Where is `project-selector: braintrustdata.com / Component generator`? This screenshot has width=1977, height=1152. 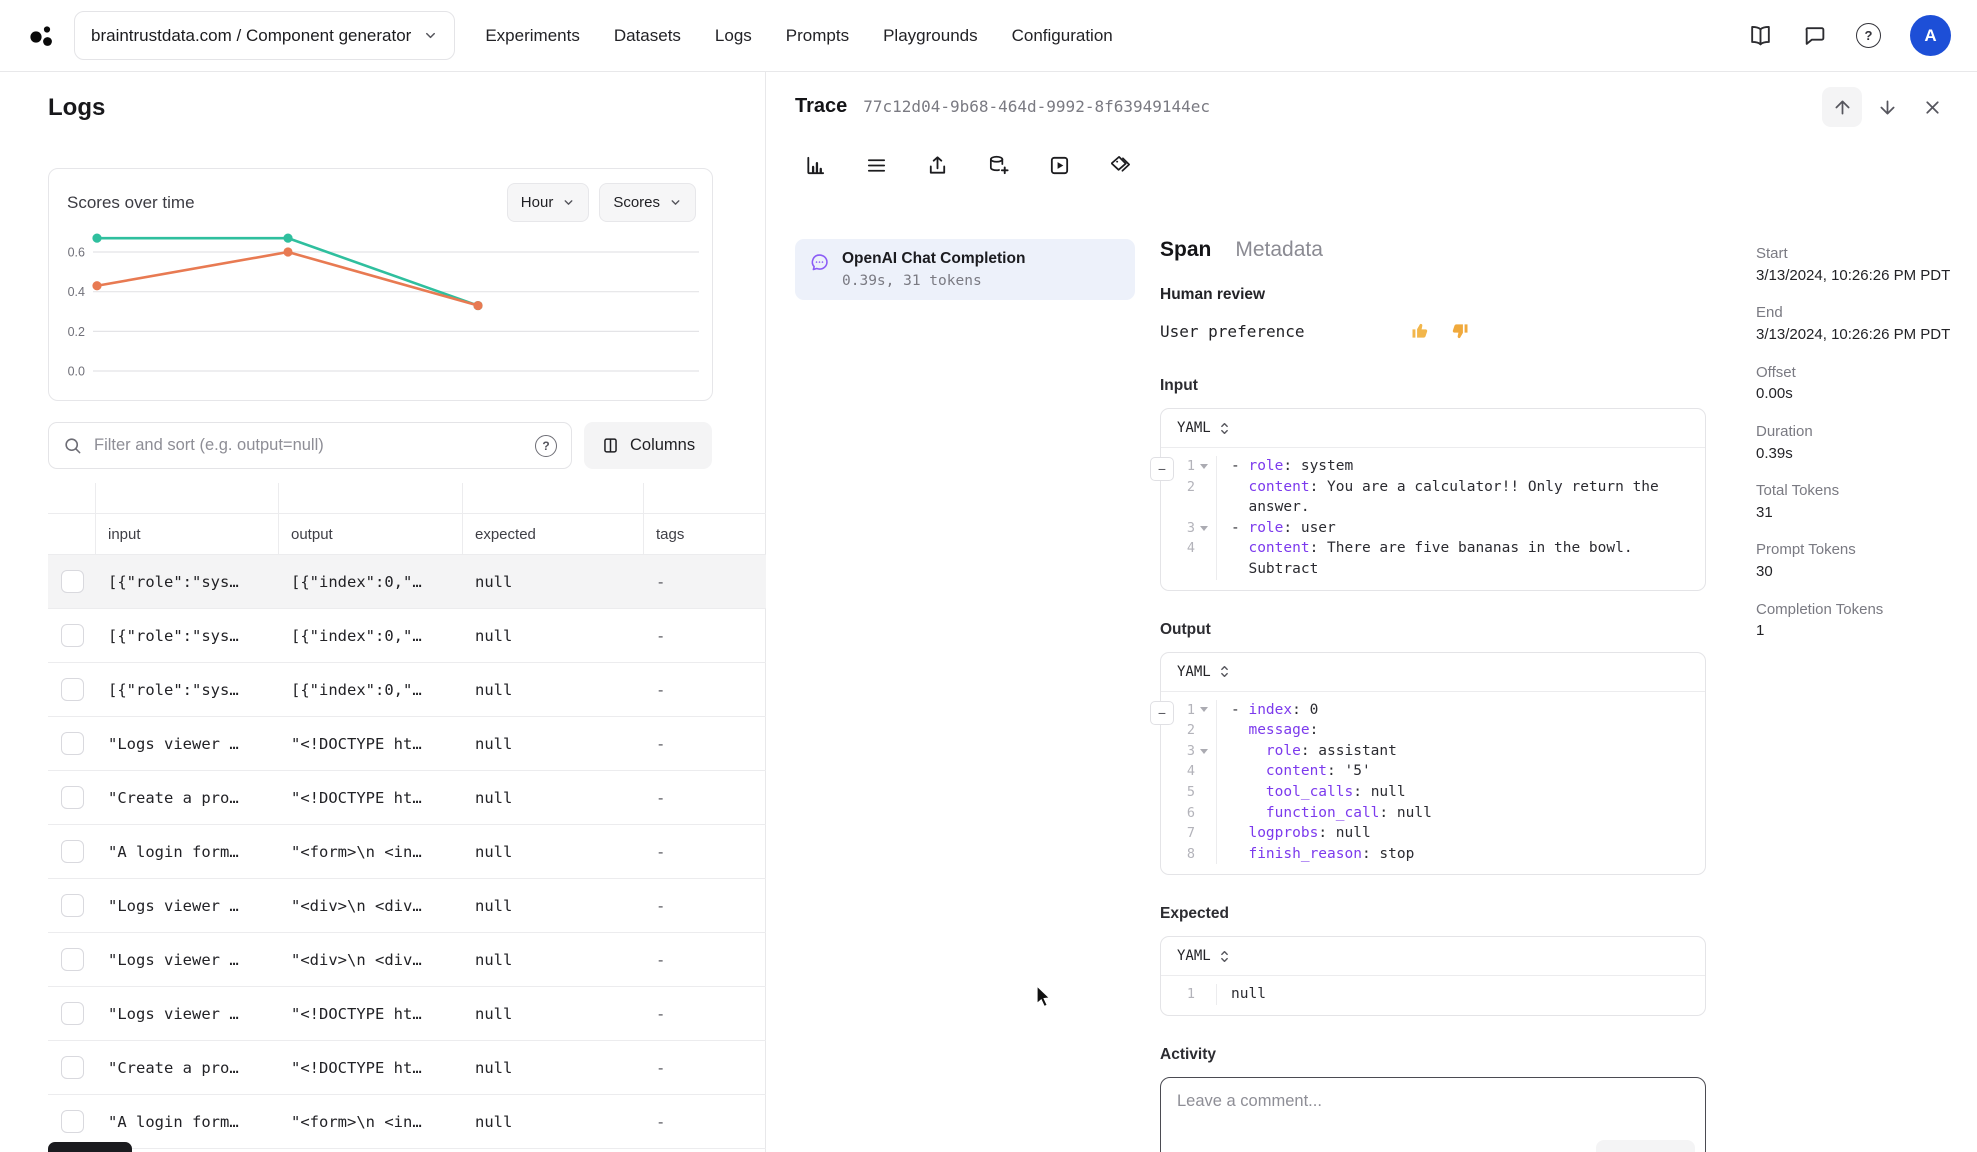 project-selector: braintrustdata.com / Component generator is located at coordinates (265, 35).